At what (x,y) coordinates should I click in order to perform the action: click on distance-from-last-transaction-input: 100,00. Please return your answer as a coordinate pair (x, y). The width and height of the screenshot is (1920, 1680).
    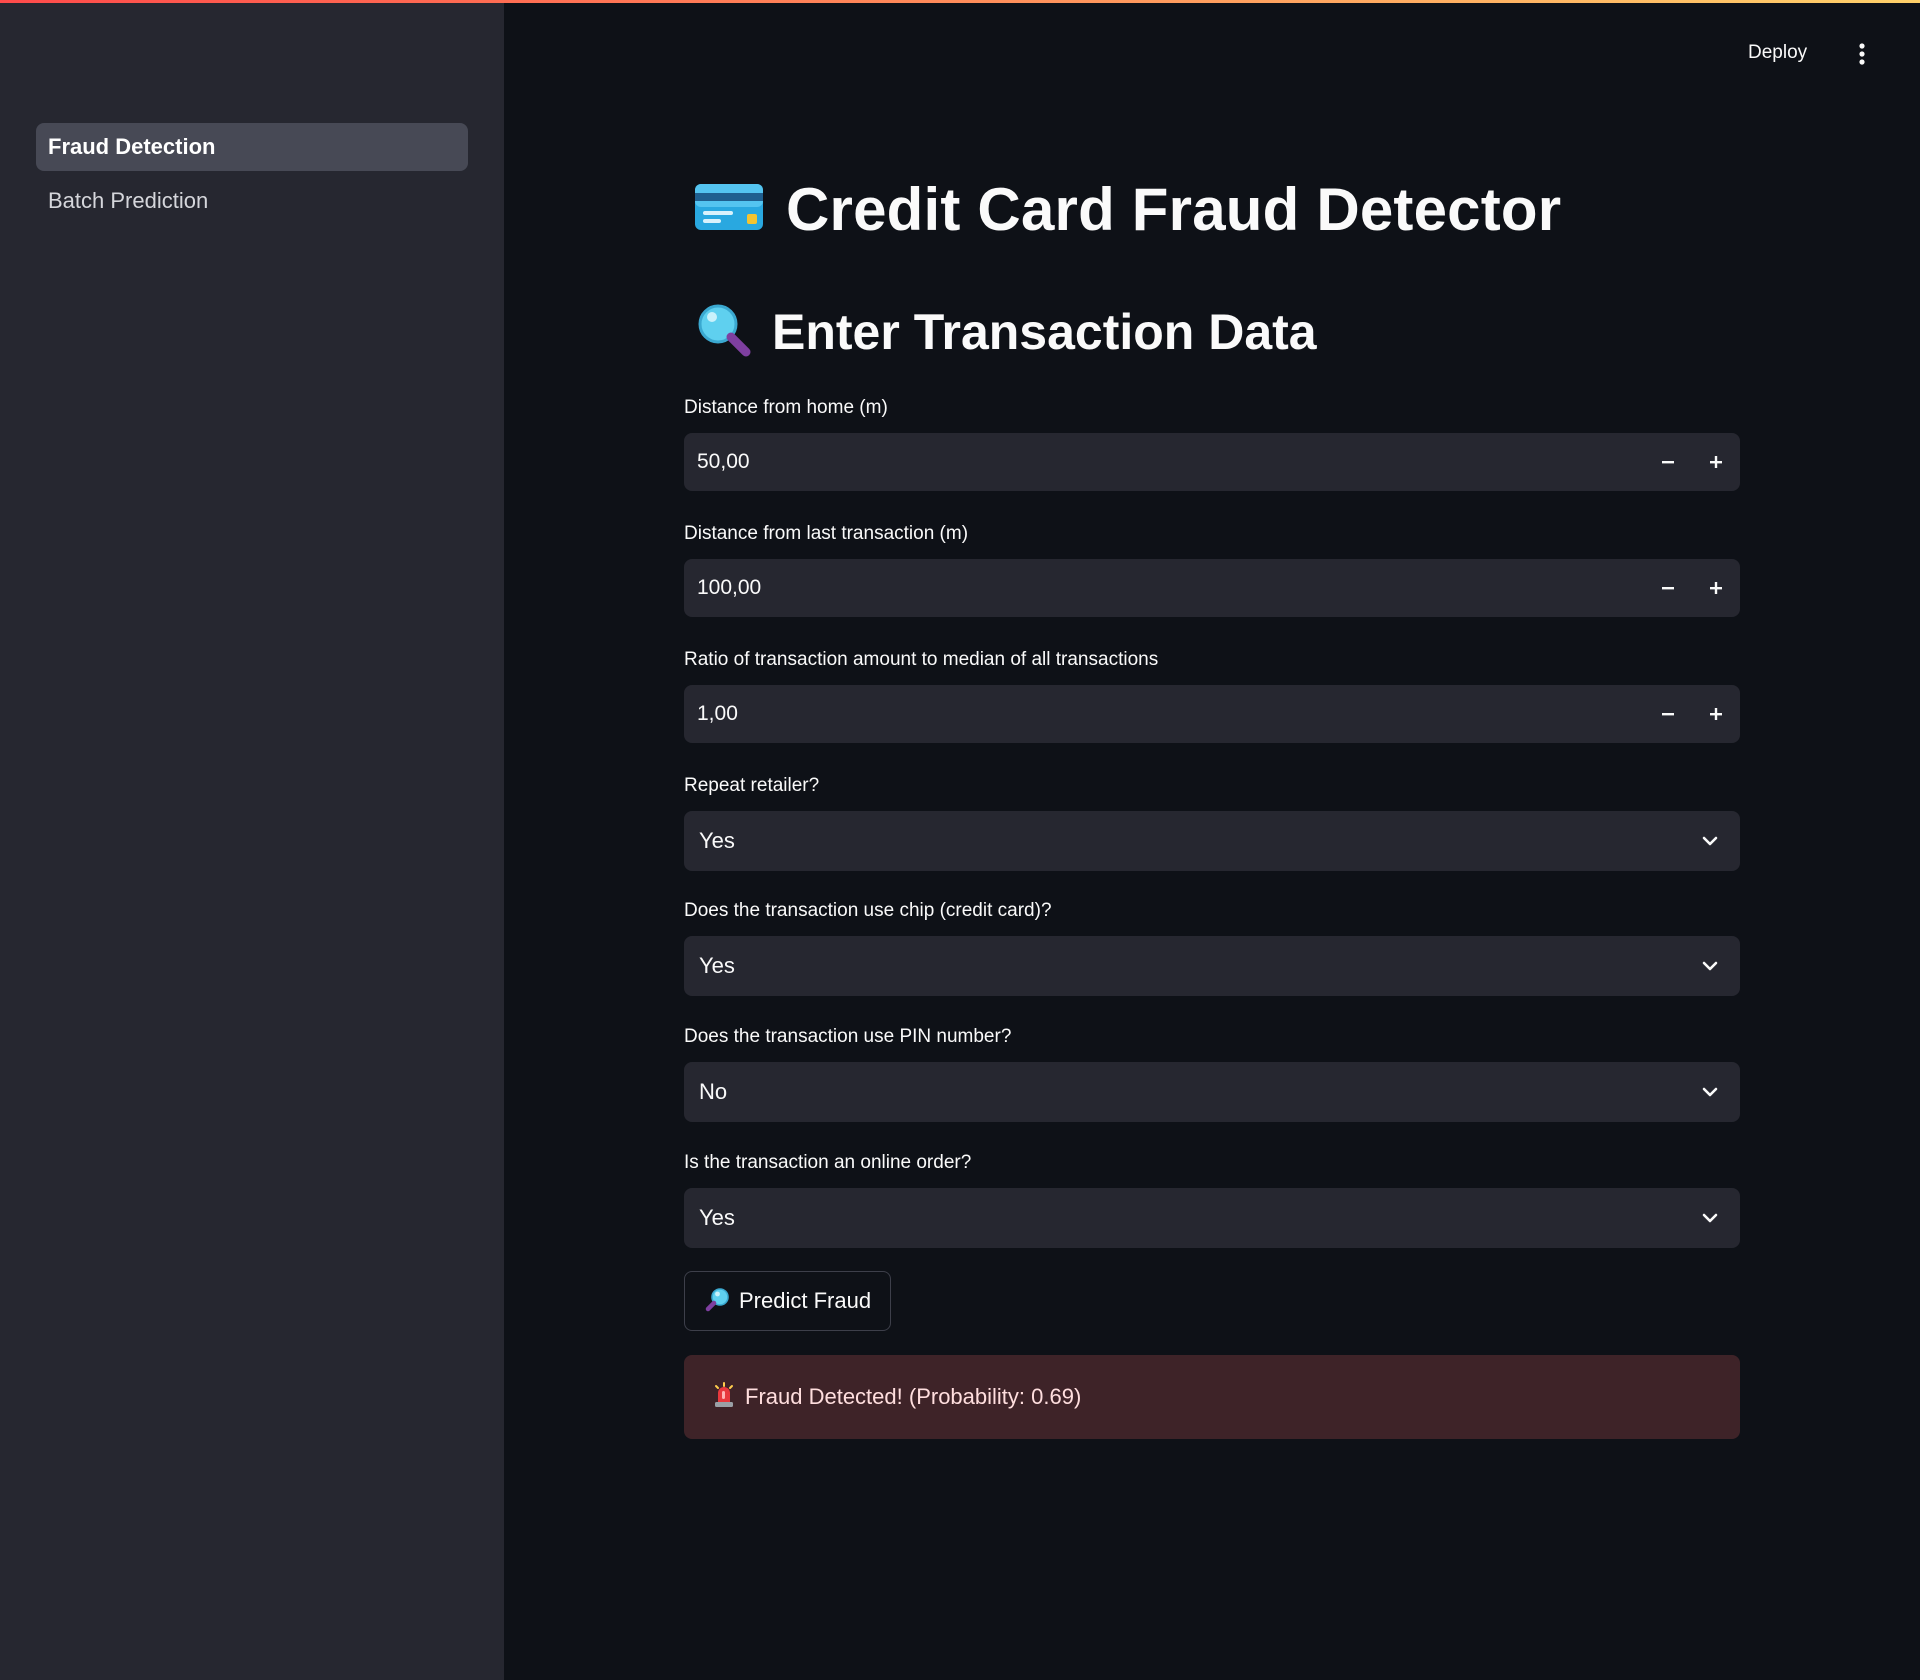
    Looking at the image, I should click on (1212, 588).